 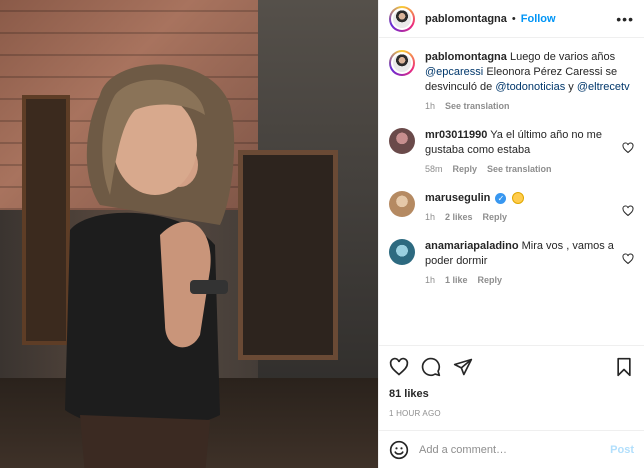 What do you see at coordinates (466, 19) in the screenshot?
I see `header-username: pablomontagna` at bounding box center [466, 19].